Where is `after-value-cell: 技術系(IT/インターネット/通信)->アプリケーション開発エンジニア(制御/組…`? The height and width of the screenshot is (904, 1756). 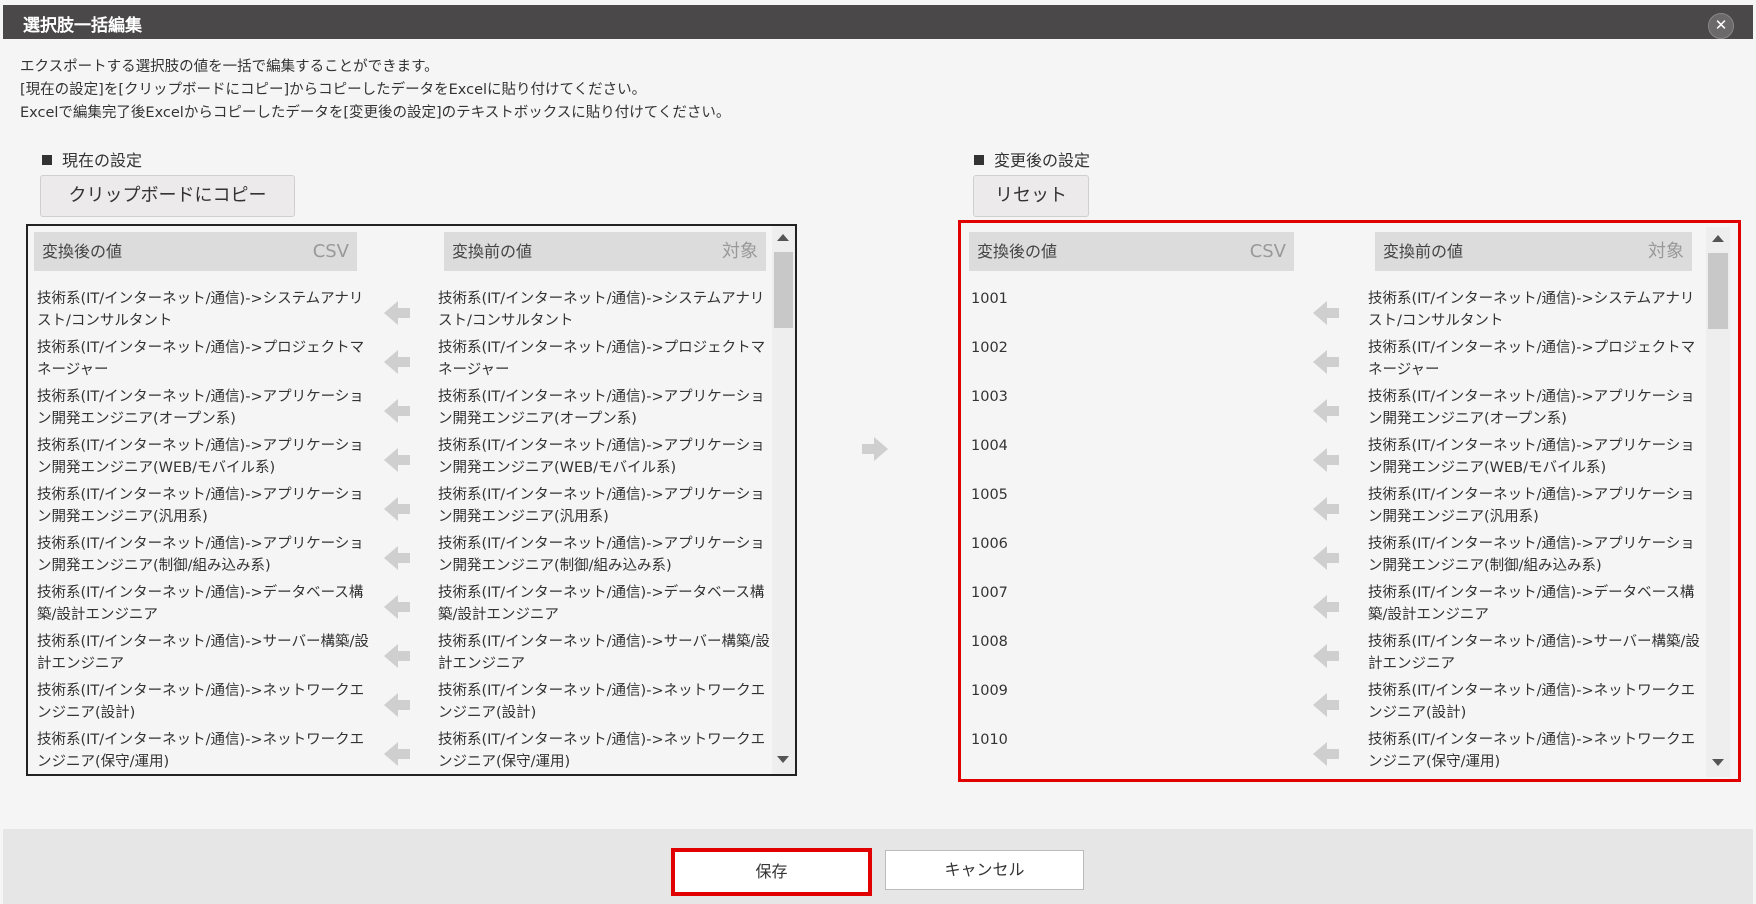 after-value-cell: 技術系(IT/インターネット/通信)->アプリケーション開発エンジニア(制御/組… is located at coordinates (200, 555).